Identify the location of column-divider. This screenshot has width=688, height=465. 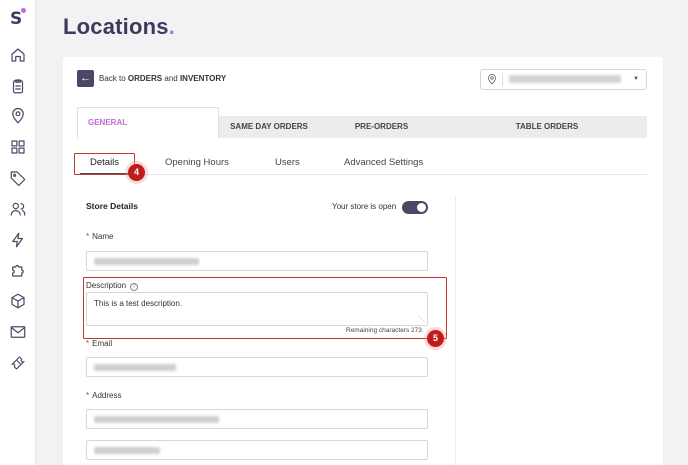
(455, 330).